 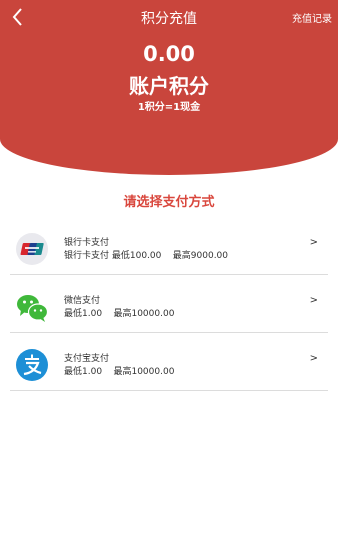 What do you see at coordinates (169, 54) in the screenshot?
I see `points-amount: 0.00` at bounding box center [169, 54].